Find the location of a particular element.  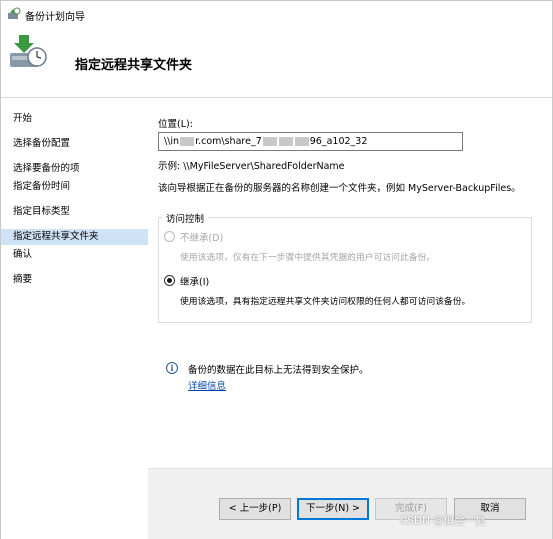

sidebar-item-start: 开始 is located at coordinates (23, 118).